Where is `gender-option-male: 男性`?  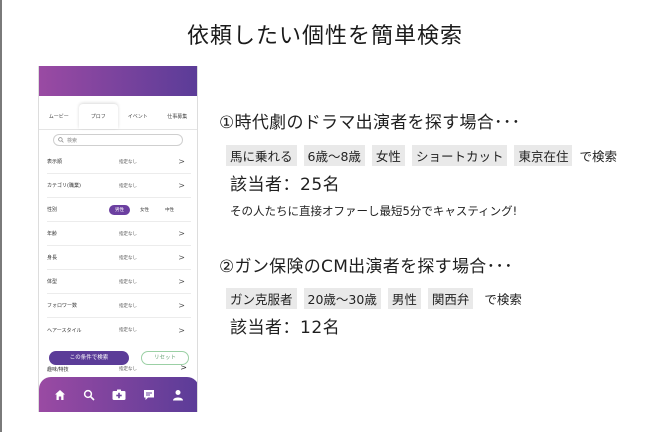 gender-option-male: 男性 is located at coordinates (119, 209).